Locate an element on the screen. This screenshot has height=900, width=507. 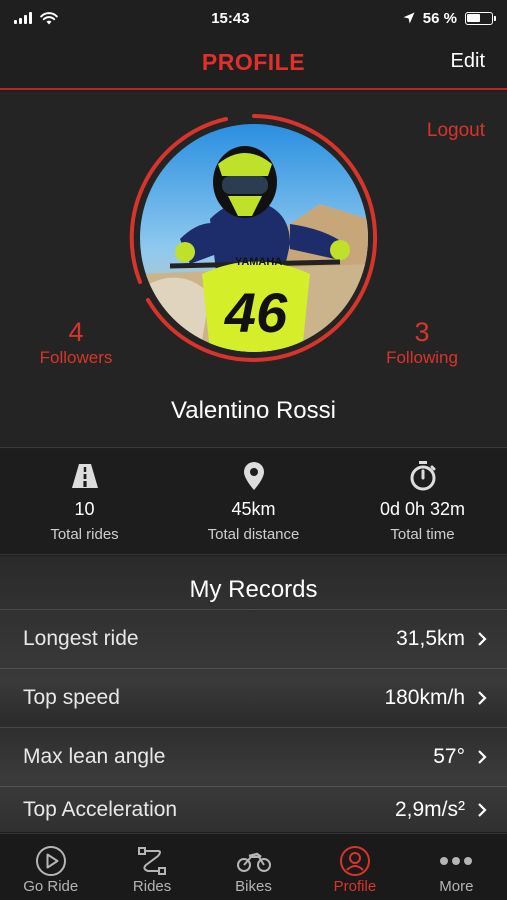
stat-value: 45km is located at coordinates (253, 509).